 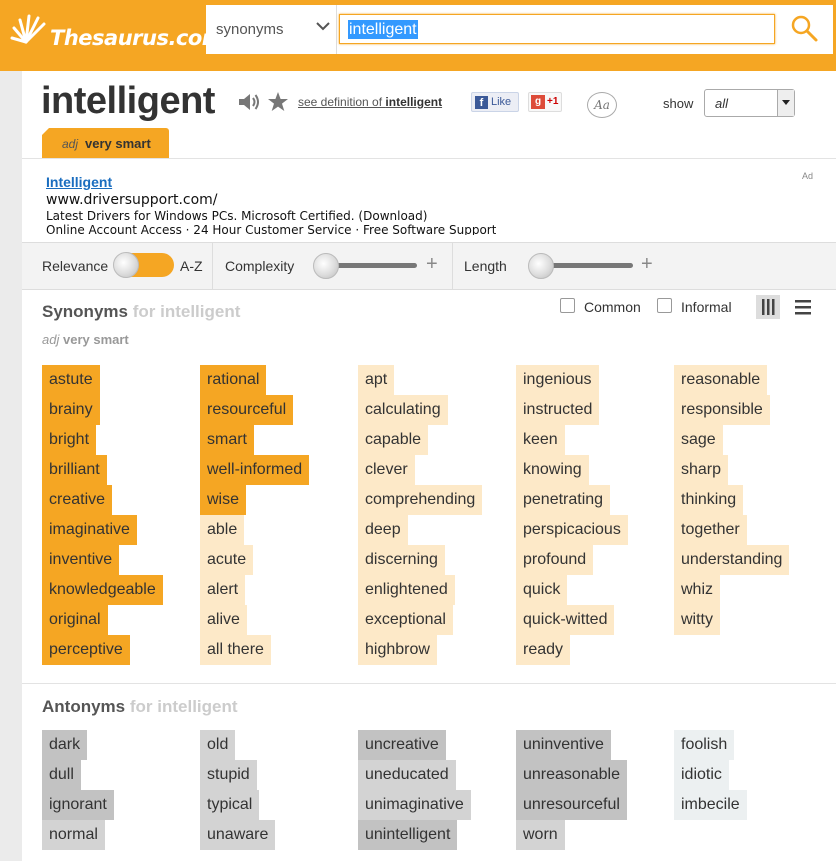 I want to click on ad-title-link: Intelligent, so click(x=79, y=182).